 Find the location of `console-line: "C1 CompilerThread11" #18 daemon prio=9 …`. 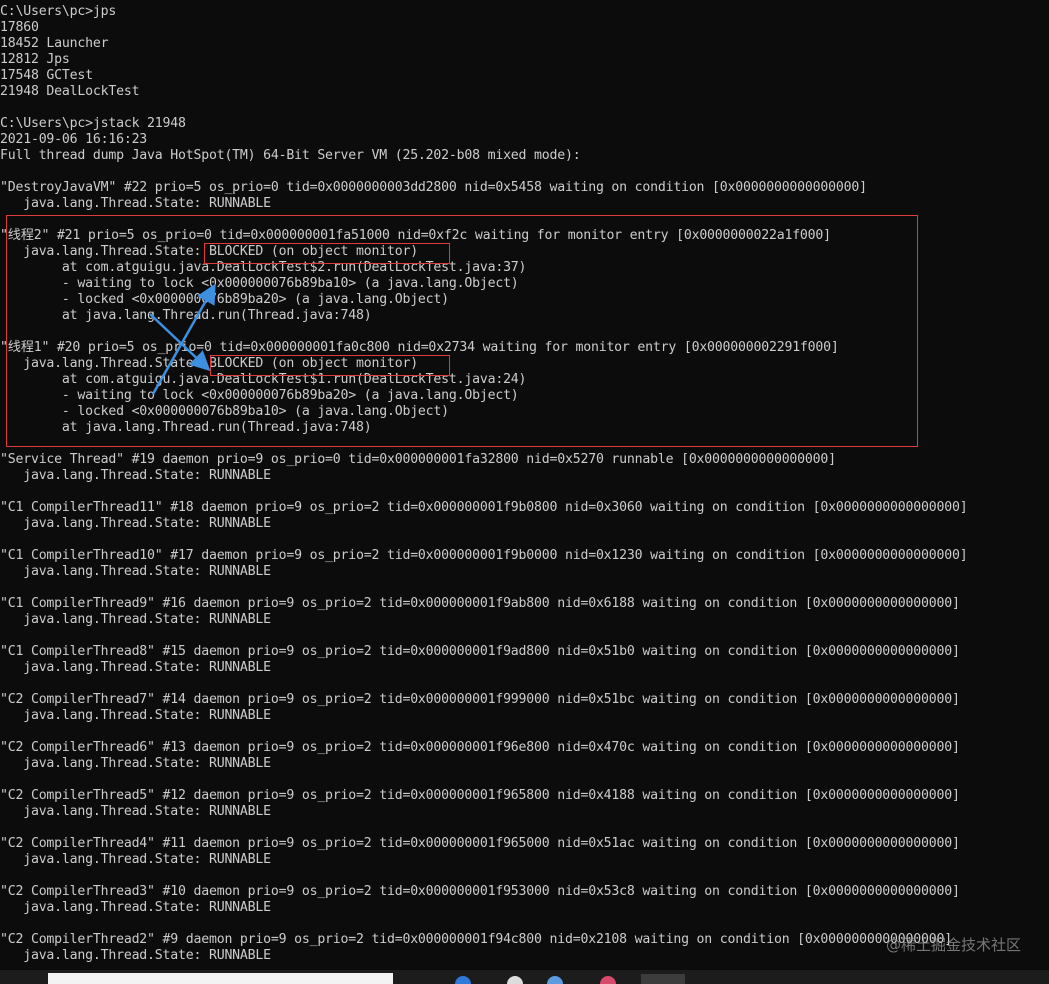

console-line: "C1 CompilerThread11" #18 daemon prio=9 … is located at coordinates (484, 507).